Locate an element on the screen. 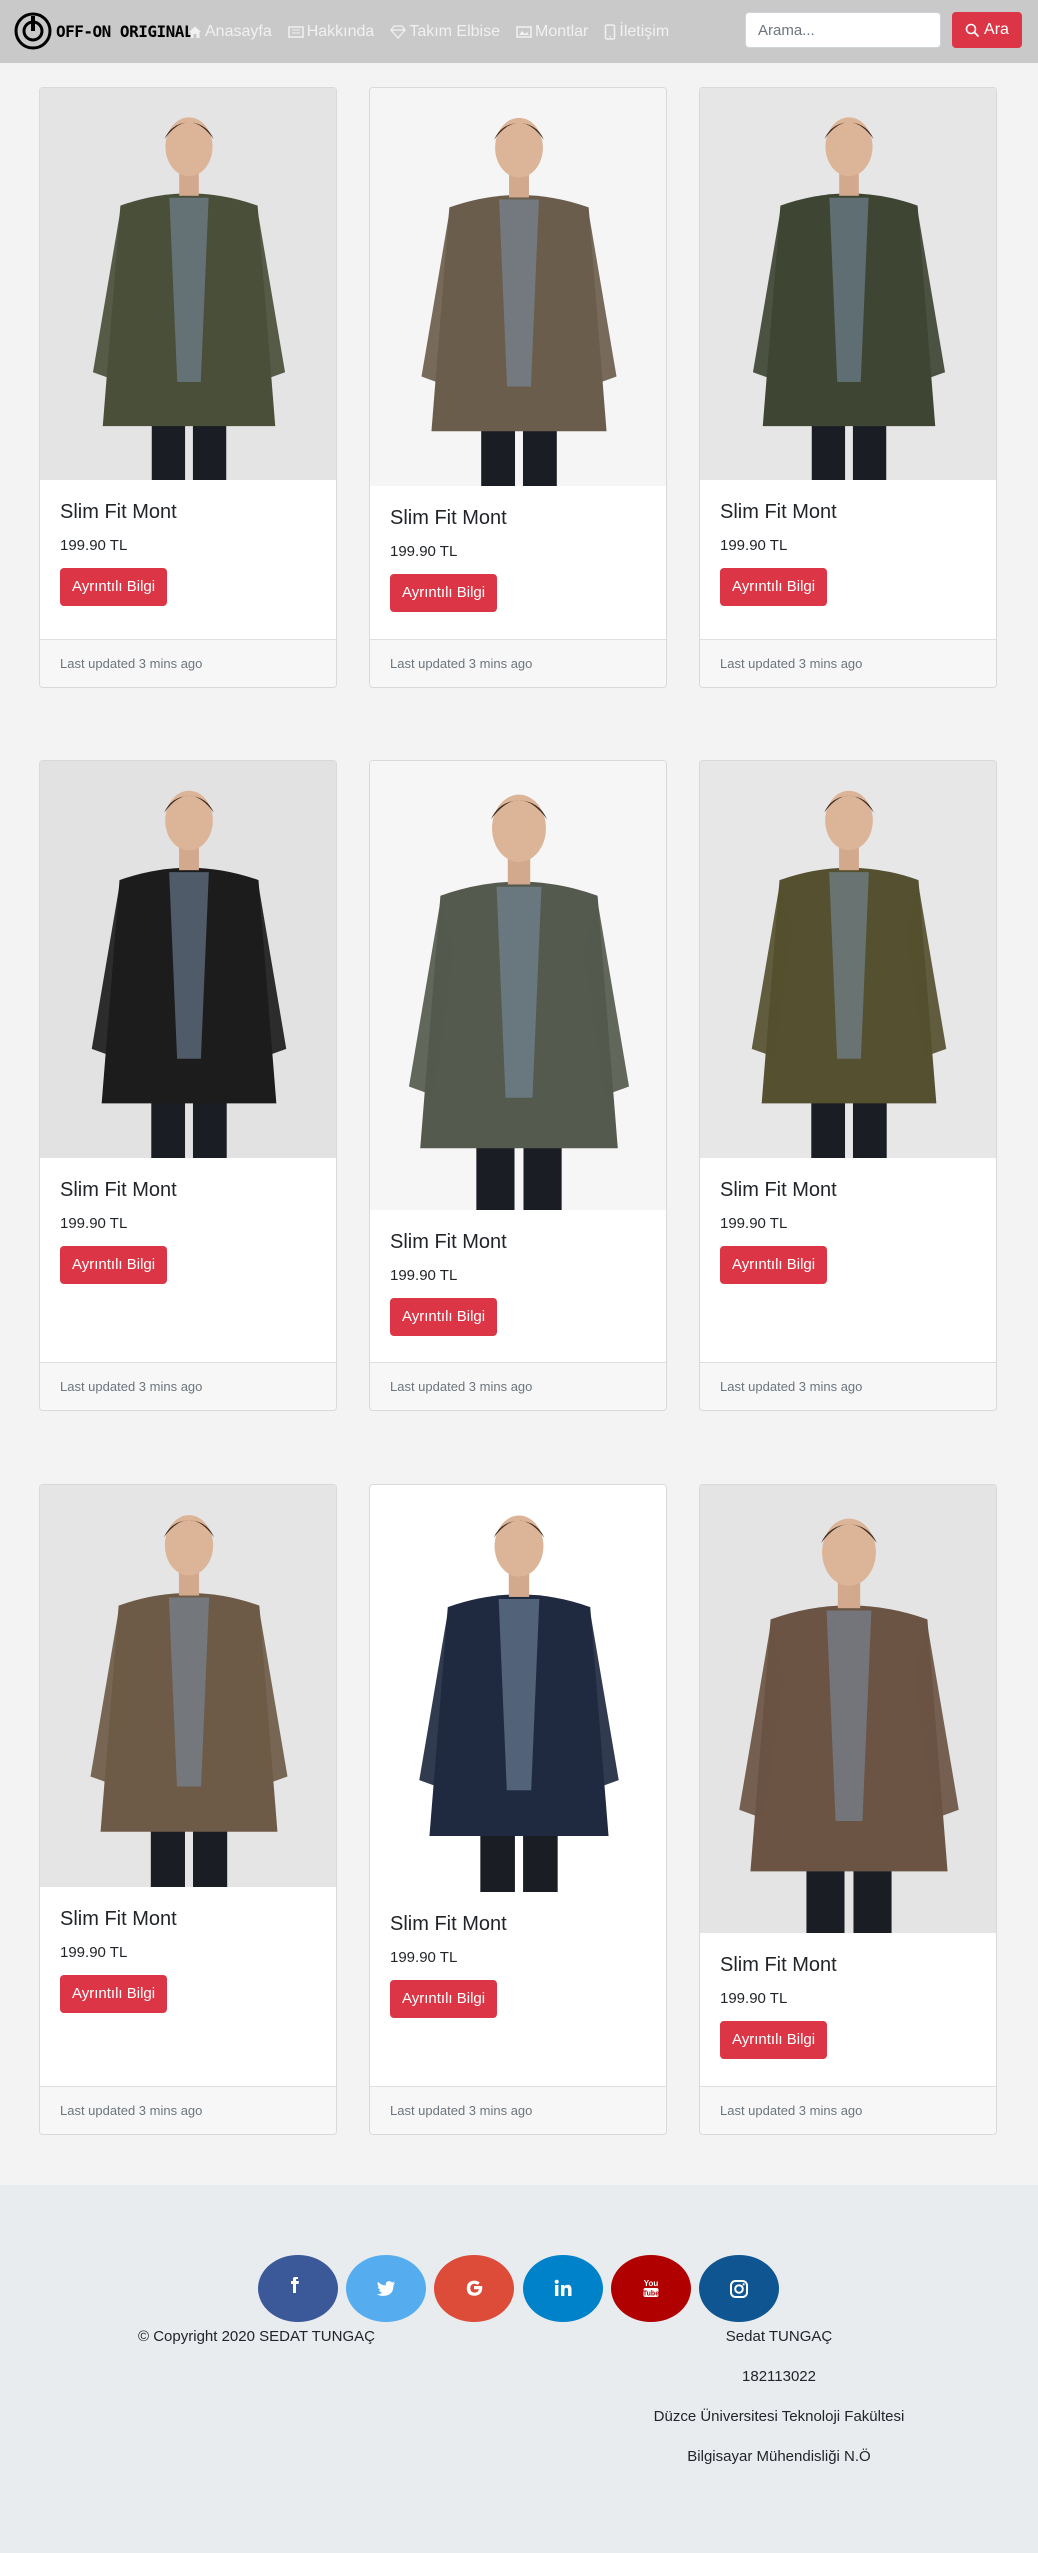 This screenshot has width=1038, height=2553. instagram-button is located at coordinates (739, 2288).